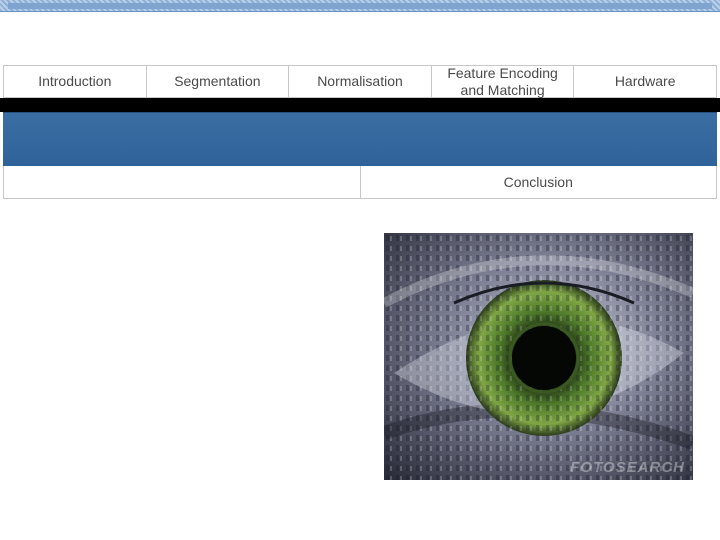 The width and height of the screenshot is (720, 540). I want to click on sub-nav-blank-cell, so click(182, 182).